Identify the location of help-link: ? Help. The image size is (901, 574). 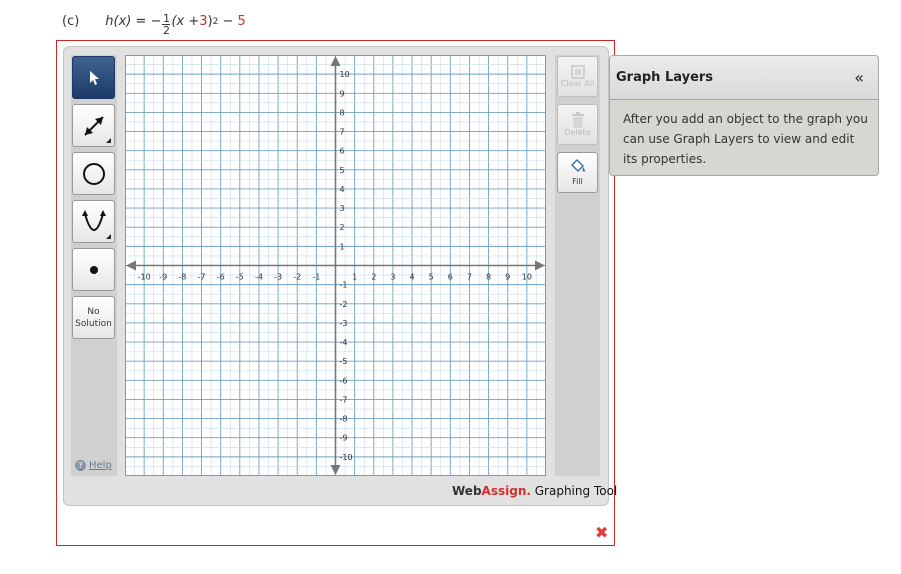
(93, 465).